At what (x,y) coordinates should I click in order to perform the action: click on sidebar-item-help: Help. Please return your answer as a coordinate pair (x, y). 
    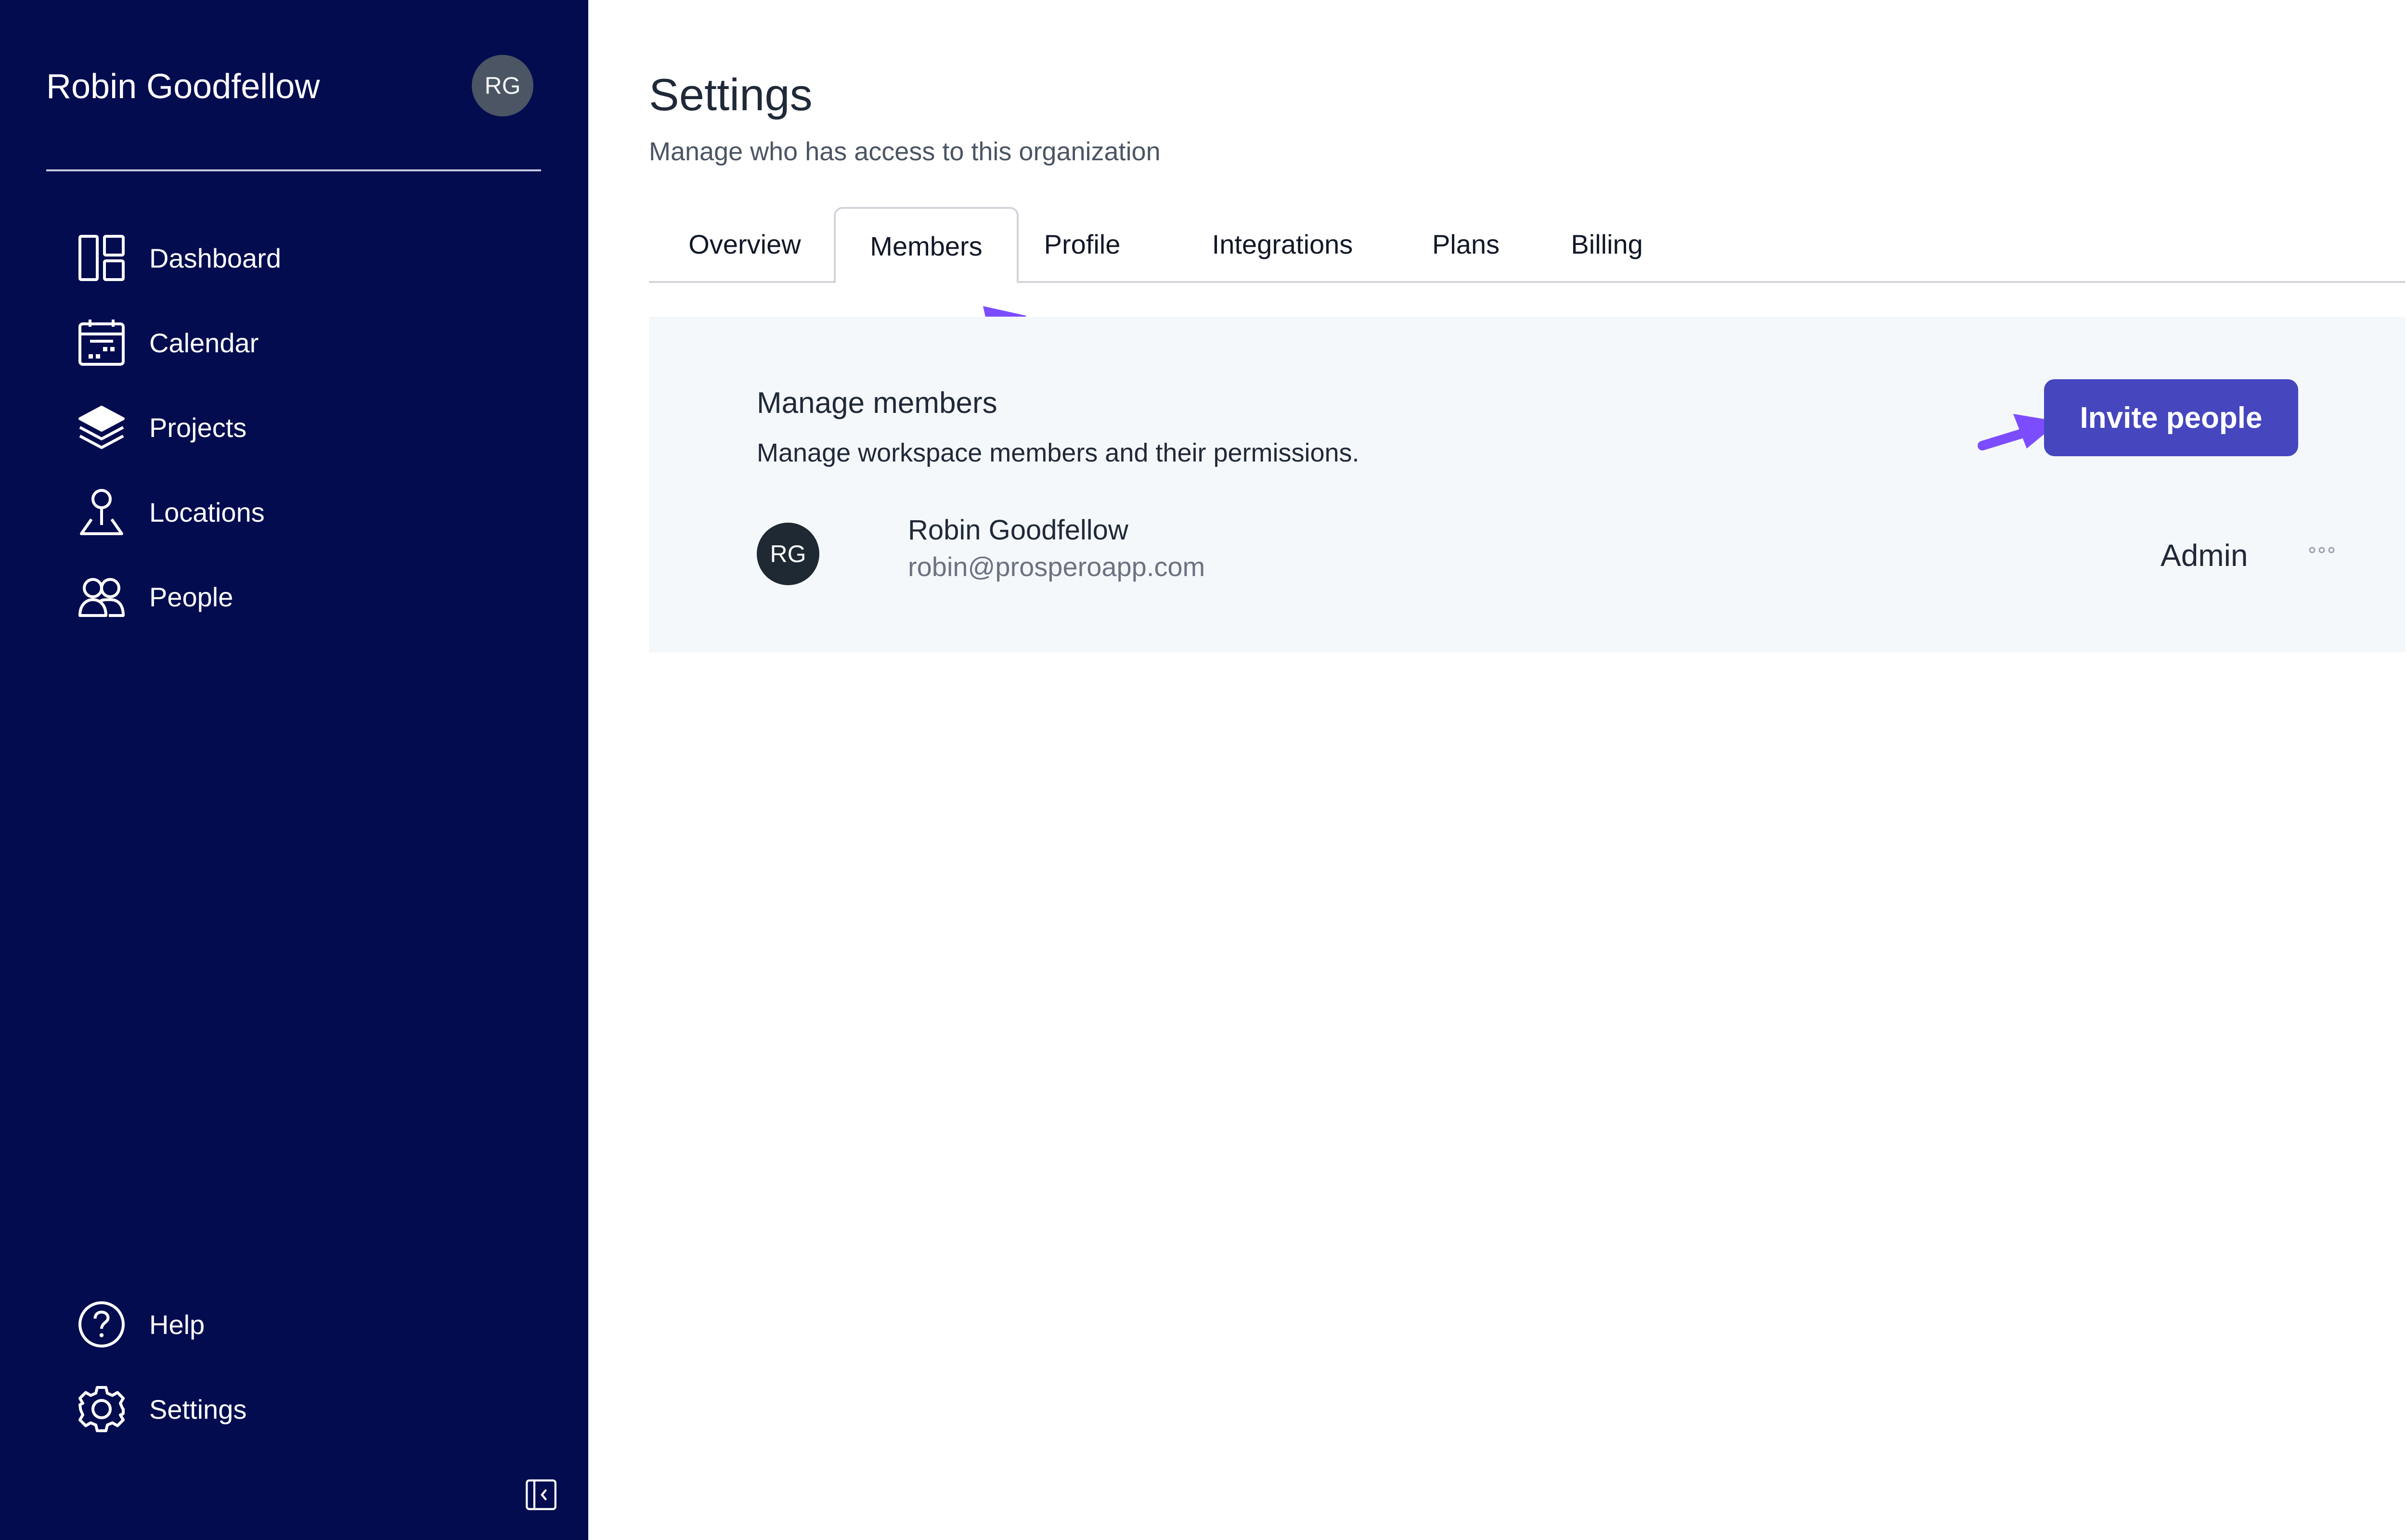
    Looking at the image, I should click on (313, 1324).